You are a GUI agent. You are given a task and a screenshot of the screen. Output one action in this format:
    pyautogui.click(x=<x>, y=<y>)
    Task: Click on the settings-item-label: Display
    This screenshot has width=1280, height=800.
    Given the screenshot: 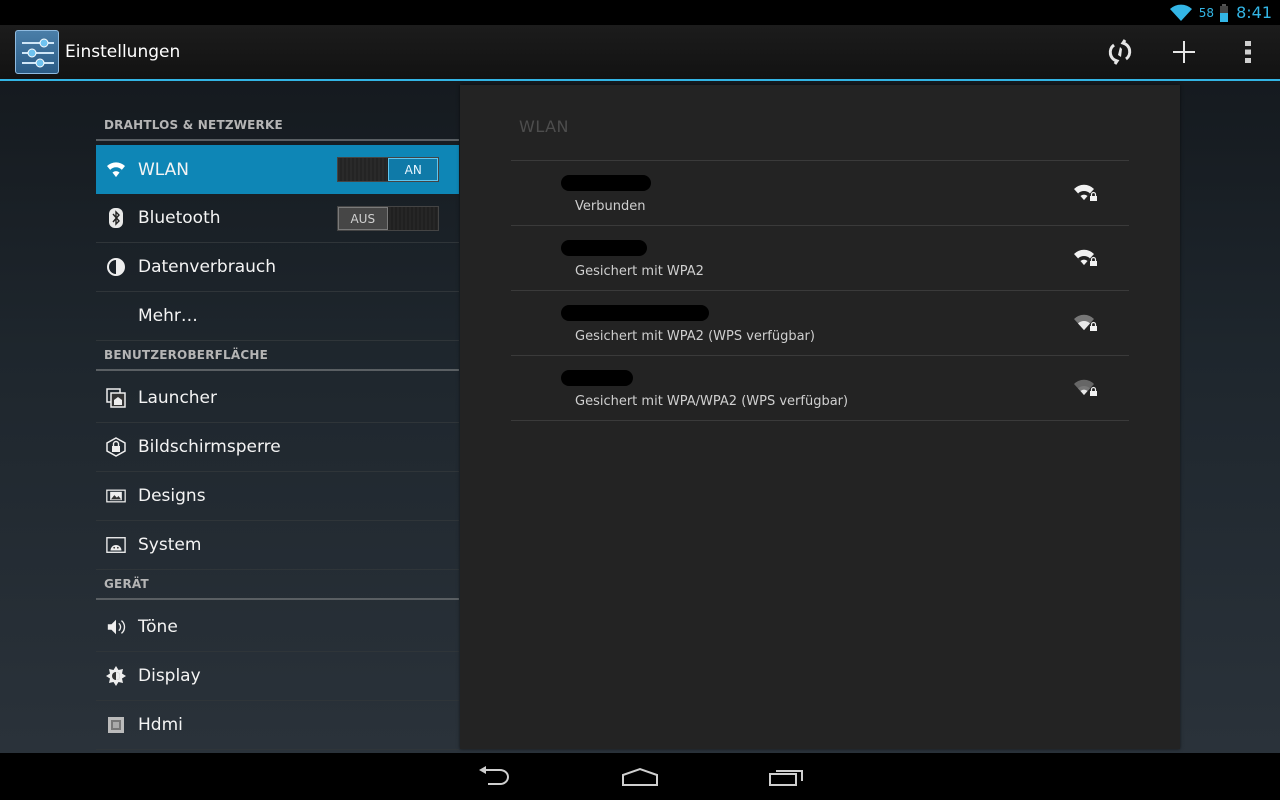 What is the action you would take?
    pyautogui.click(x=169, y=676)
    